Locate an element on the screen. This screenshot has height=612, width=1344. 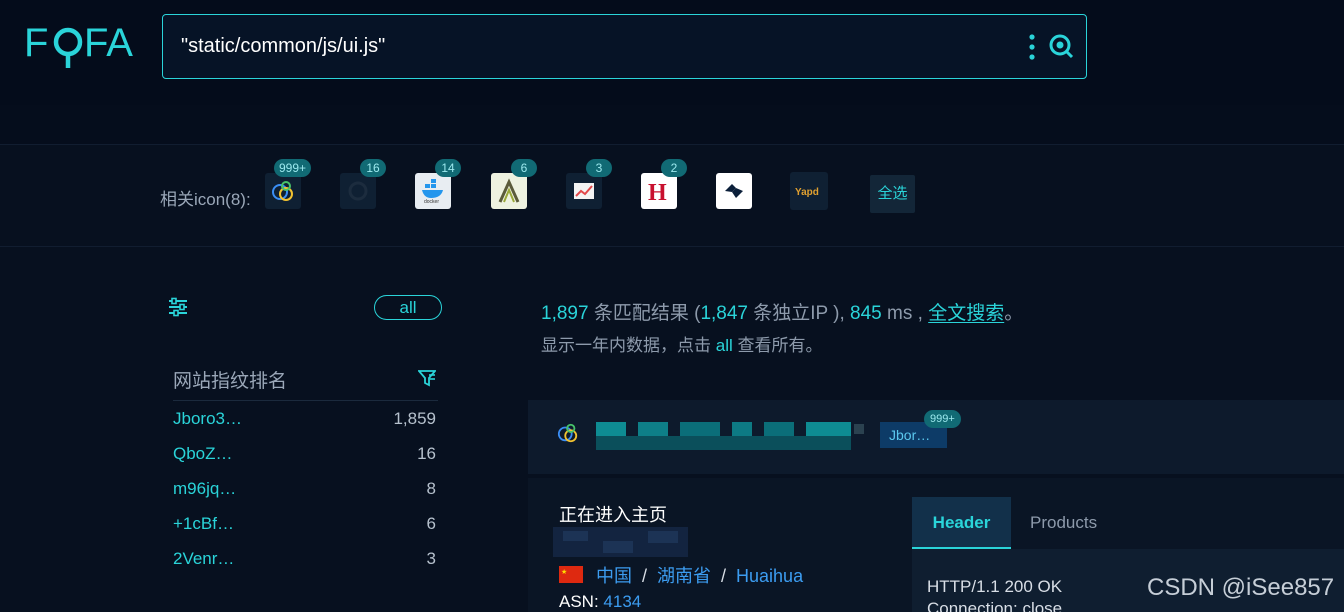
http-status-line: HTTP/1.1 200 OK is located at coordinates (995, 586).